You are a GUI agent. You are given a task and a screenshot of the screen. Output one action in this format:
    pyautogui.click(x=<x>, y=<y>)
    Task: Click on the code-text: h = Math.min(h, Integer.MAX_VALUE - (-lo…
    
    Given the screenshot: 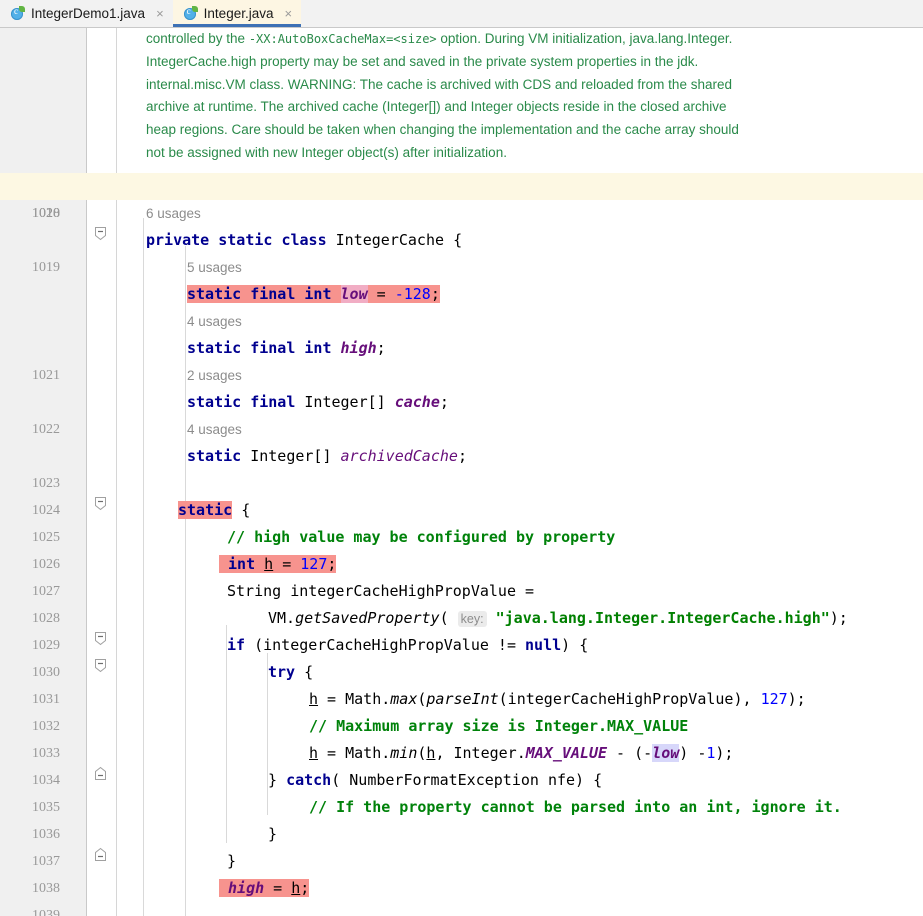 What is the action you would take?
    pyautogui.click(x=521, y=753)
    